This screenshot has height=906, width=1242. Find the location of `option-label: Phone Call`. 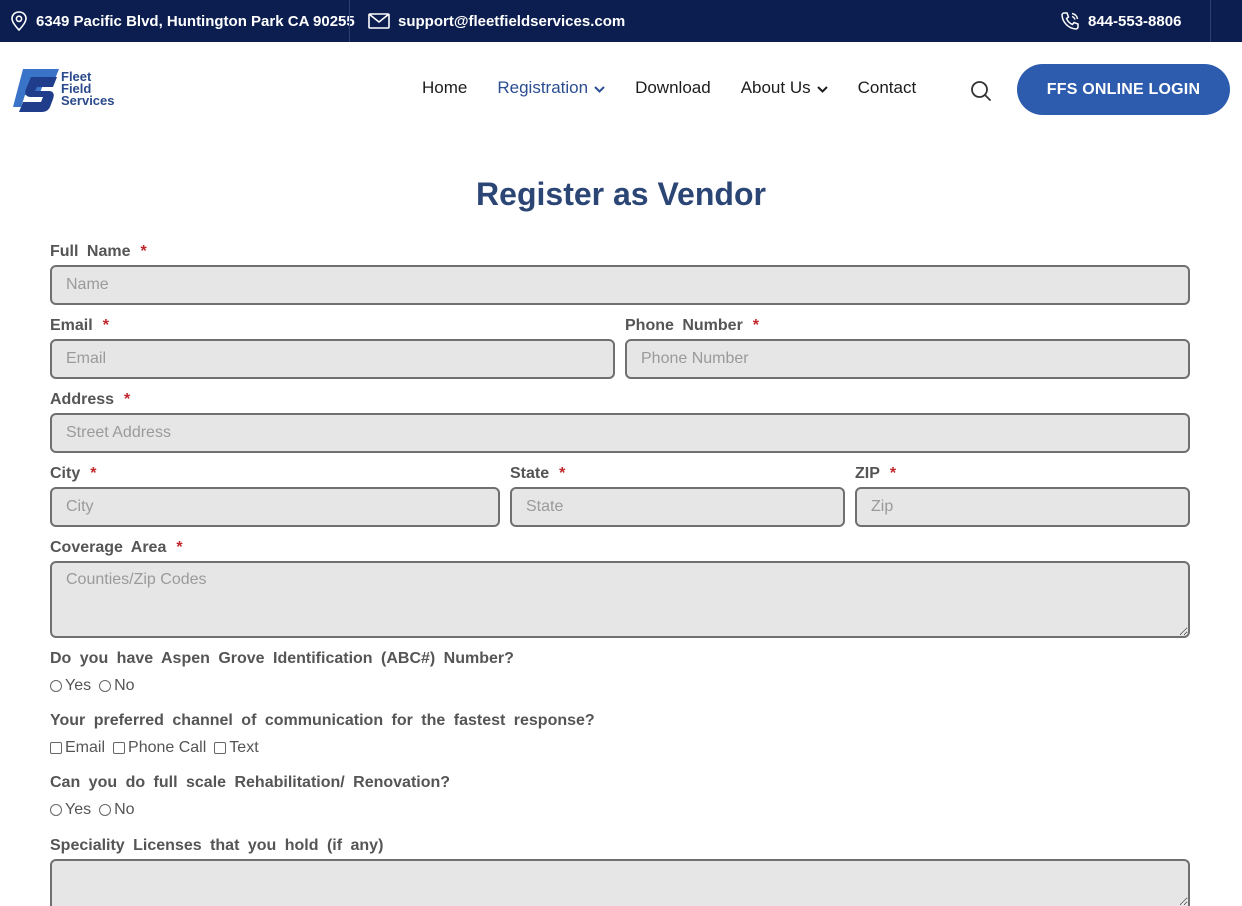

option-label: Phone Call is located at coordinates (167, 748).